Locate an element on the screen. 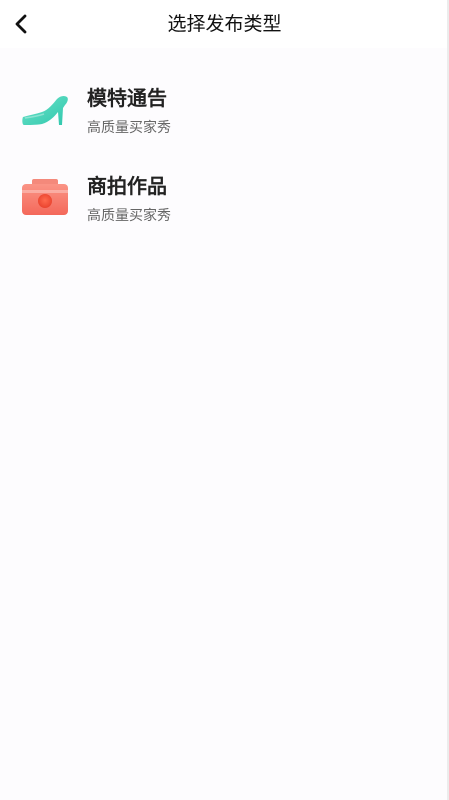 The image size is (449, 800). item-title: 商拍作品 is located at coordinates (127, 186).